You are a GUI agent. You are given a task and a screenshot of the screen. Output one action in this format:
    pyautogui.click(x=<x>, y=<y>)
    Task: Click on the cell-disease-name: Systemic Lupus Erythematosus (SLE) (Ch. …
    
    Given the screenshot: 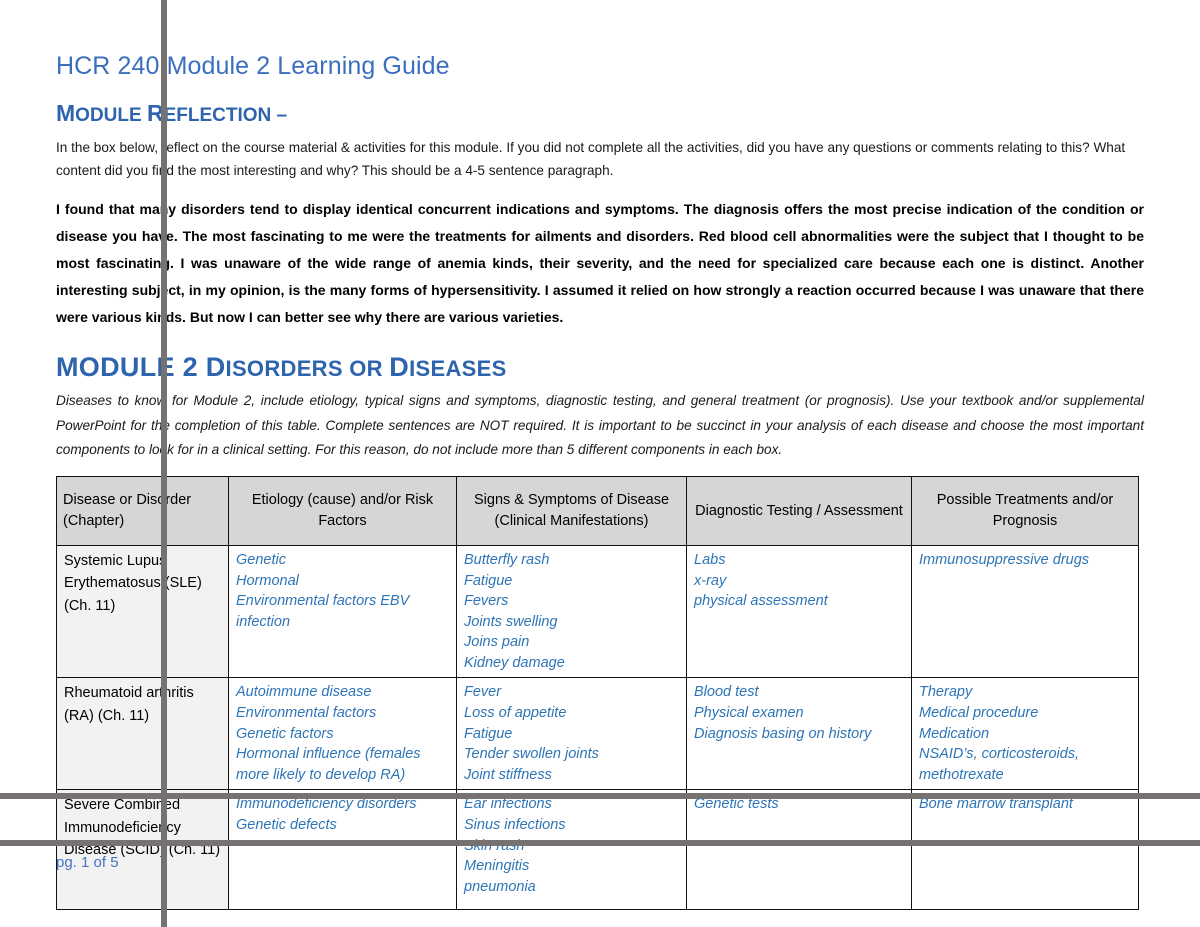 What is the action you would take?
    pyautogui.click(x=142, y=612)
    